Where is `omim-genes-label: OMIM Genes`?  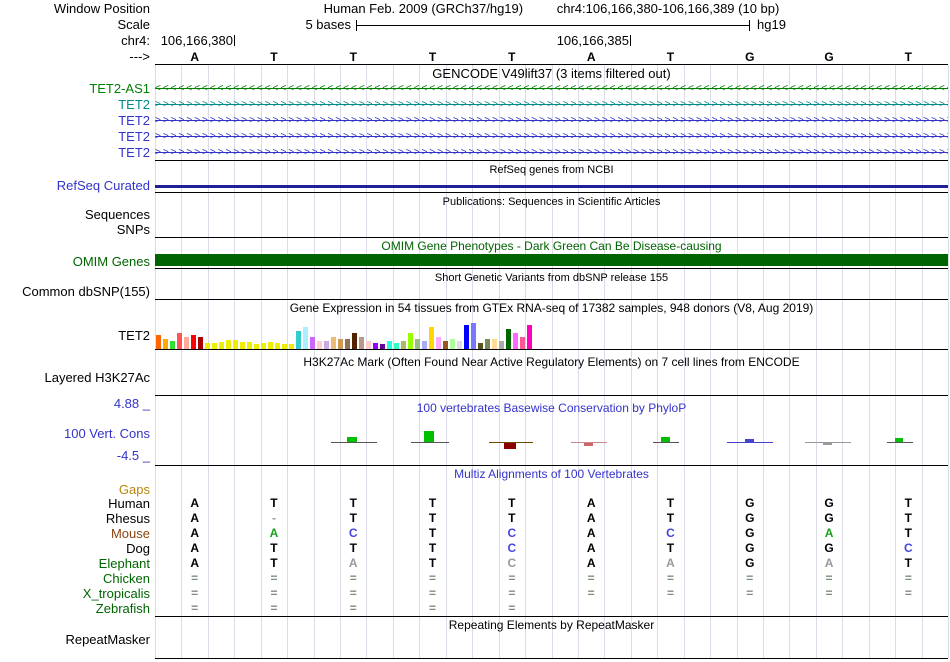
omim-genes-label: OMIM Genes is located at coordinates (75, 261).